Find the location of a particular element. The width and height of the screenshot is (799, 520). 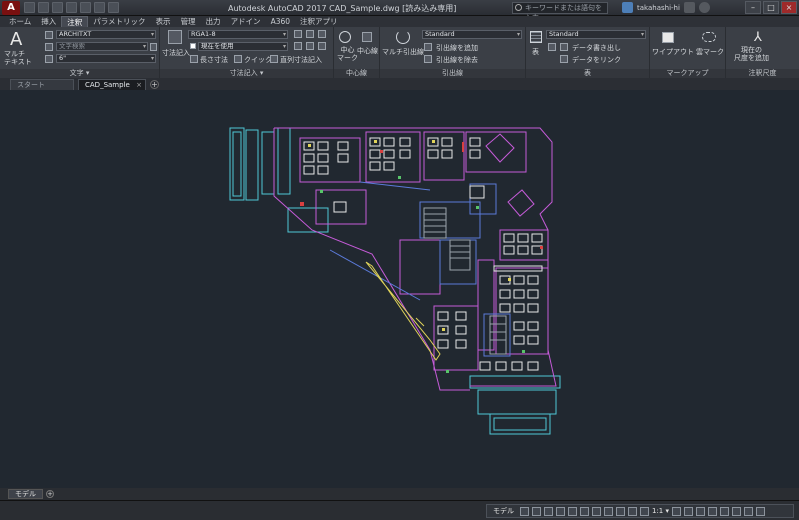

layout-tab-bar: モデル + is located at coordinates (399, 494).